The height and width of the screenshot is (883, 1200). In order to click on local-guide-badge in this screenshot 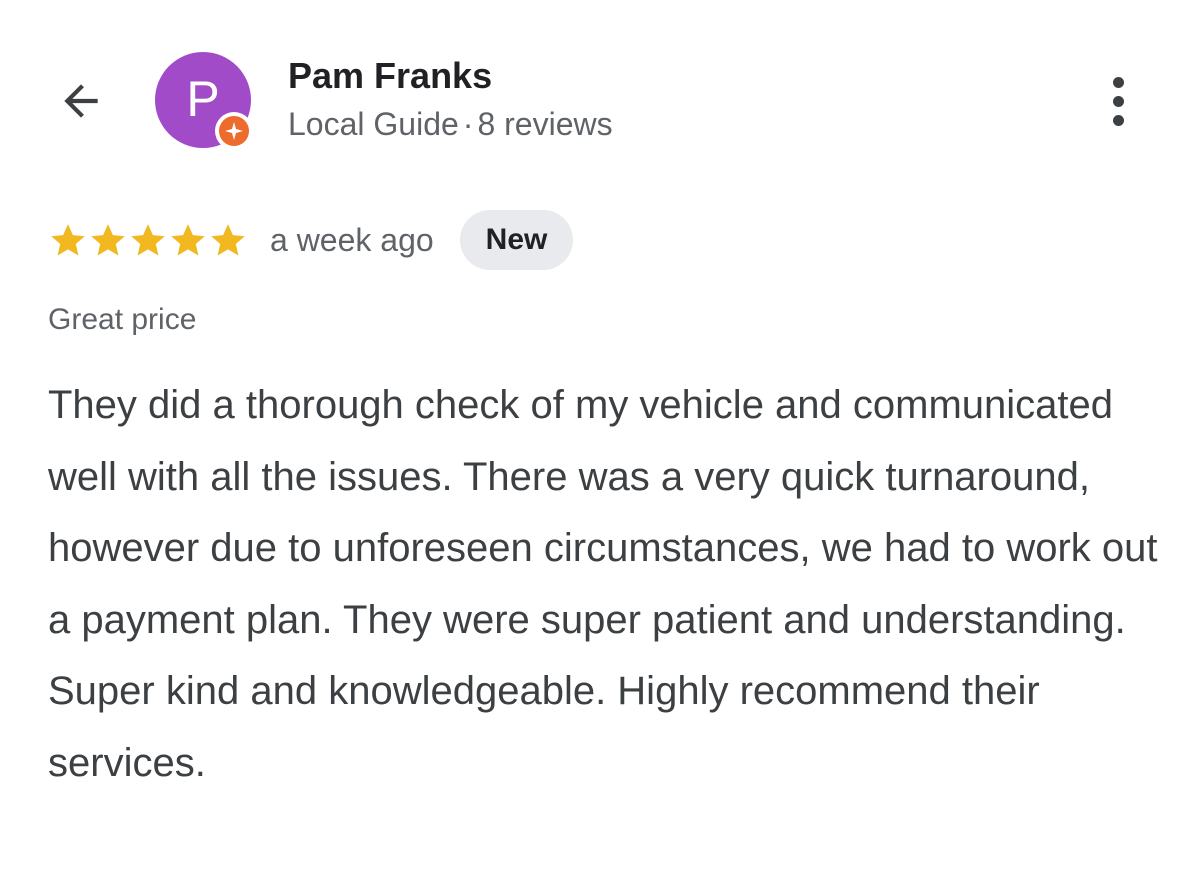, I will do `click(234, 131)`.